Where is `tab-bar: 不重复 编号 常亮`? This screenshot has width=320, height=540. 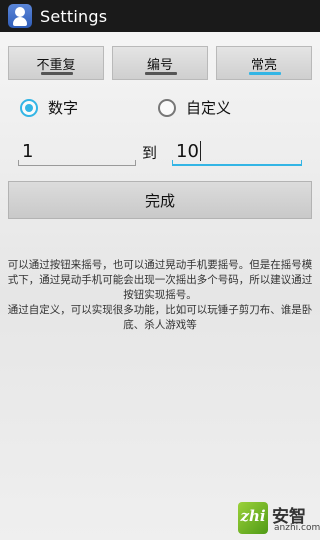
tab-bar: 不重复 编号 常亮 is located at coordinates (160, 63).